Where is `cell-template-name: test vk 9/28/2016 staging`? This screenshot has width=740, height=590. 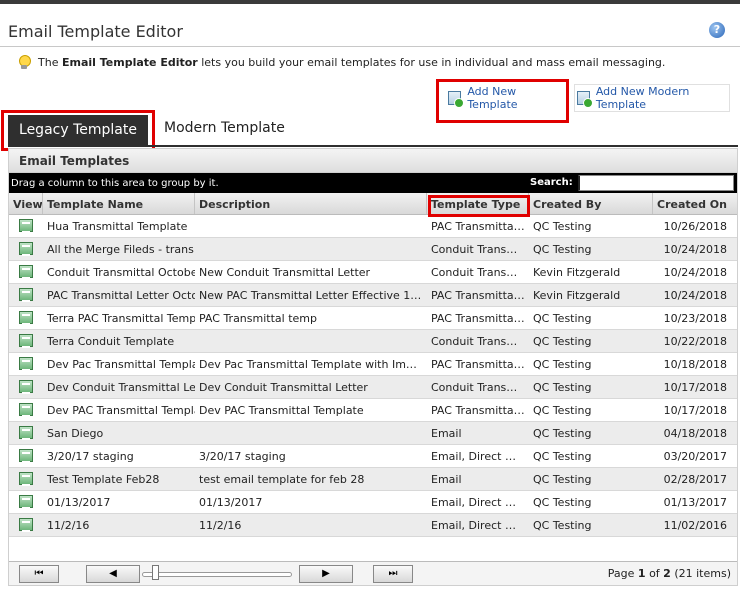 cell-template-name: test vk 9/28/2016 staging is located at coordinates (119, 537).